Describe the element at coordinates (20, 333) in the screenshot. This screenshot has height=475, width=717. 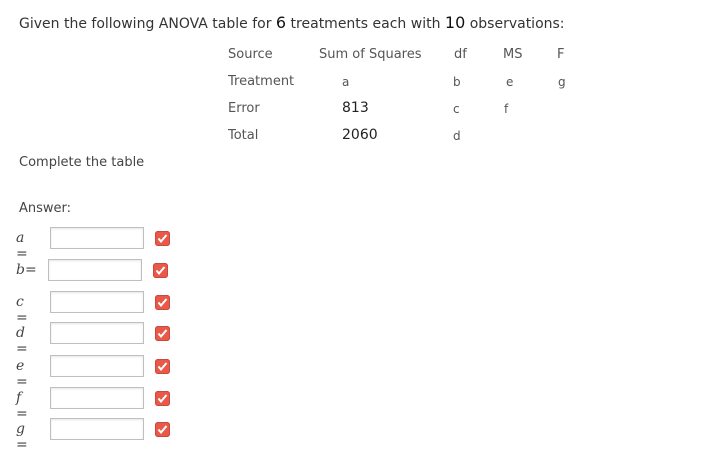
I see `variable-name: d` at that location.